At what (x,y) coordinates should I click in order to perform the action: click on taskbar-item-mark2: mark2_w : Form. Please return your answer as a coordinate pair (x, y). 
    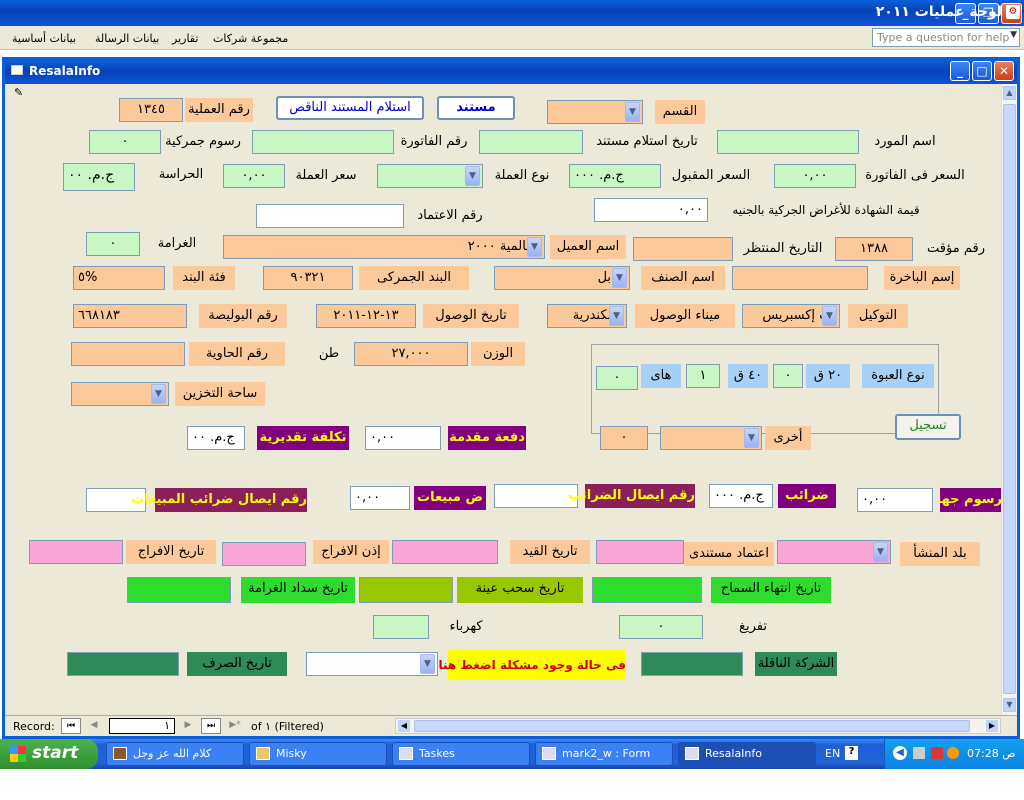
    Looking at the image, I should click on (604, 754).